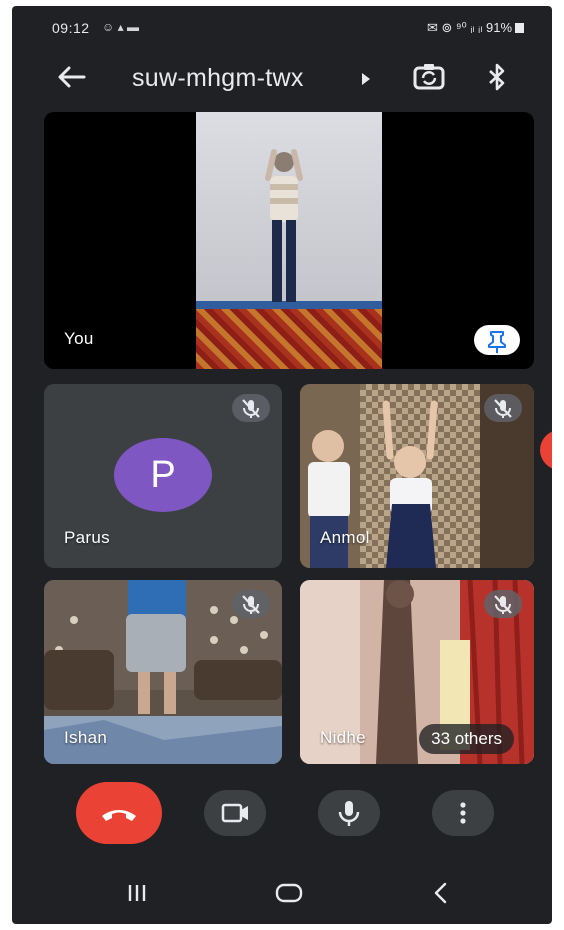  I want to click on mic-icon, so click(349, 813).